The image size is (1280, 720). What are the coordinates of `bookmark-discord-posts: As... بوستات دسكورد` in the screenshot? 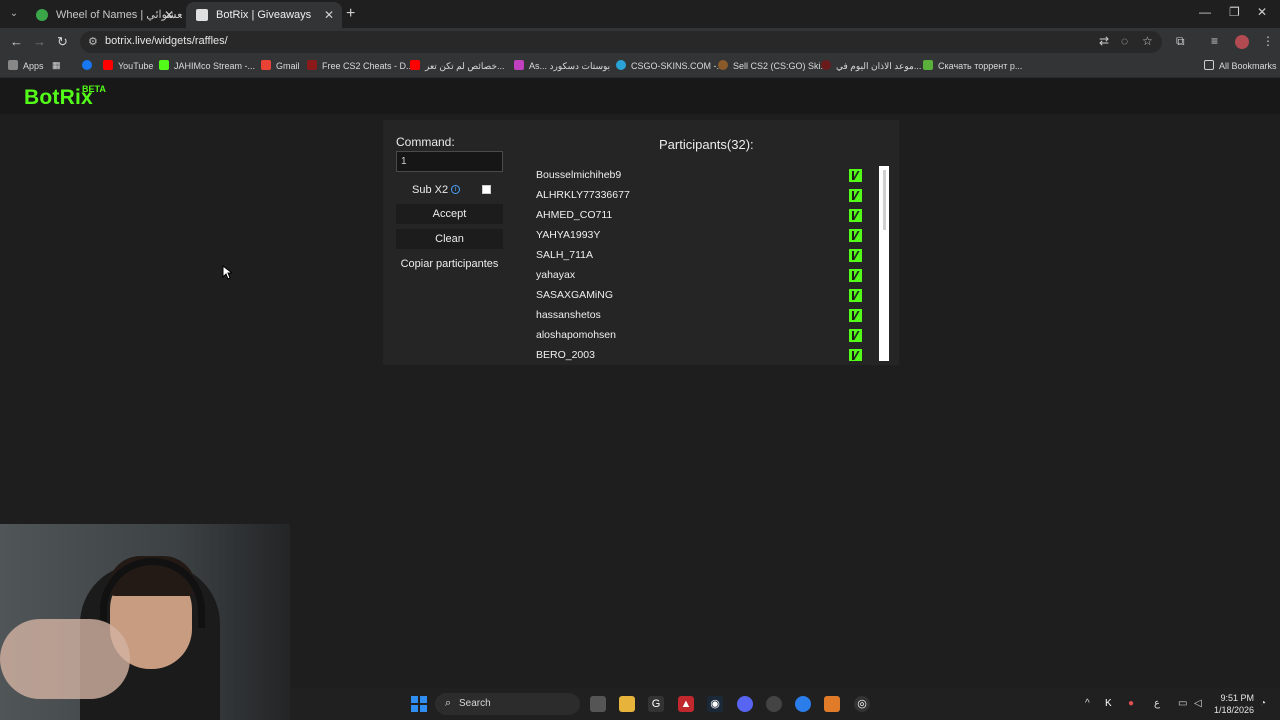 It's located at (562, 66).